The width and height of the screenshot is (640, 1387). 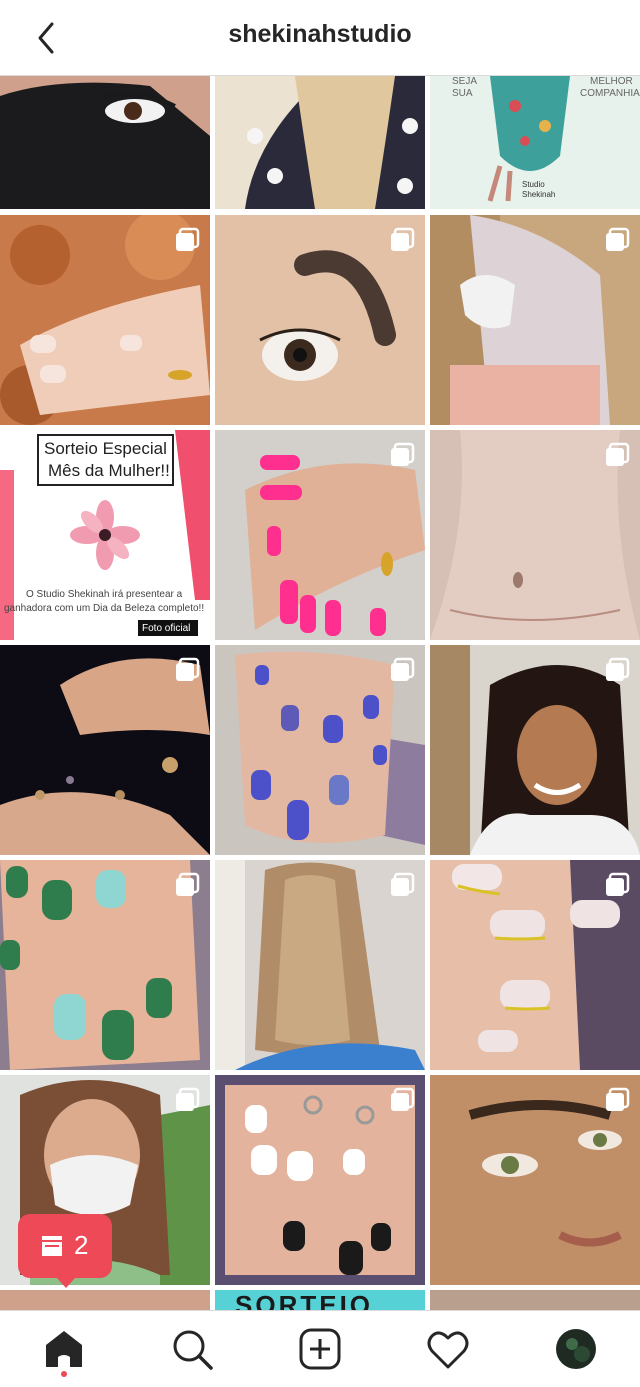 I want to click on feed-post-icon, so click(x=52, y=1246).